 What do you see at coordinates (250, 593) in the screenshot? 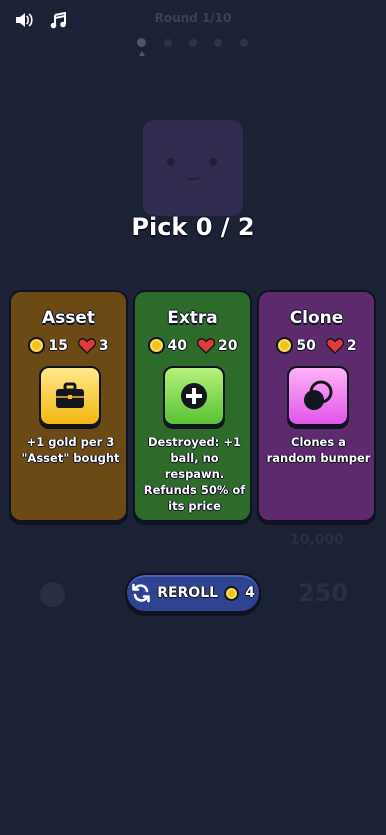
I see `reroll-cost: 4` at bounding box center [250, 593].